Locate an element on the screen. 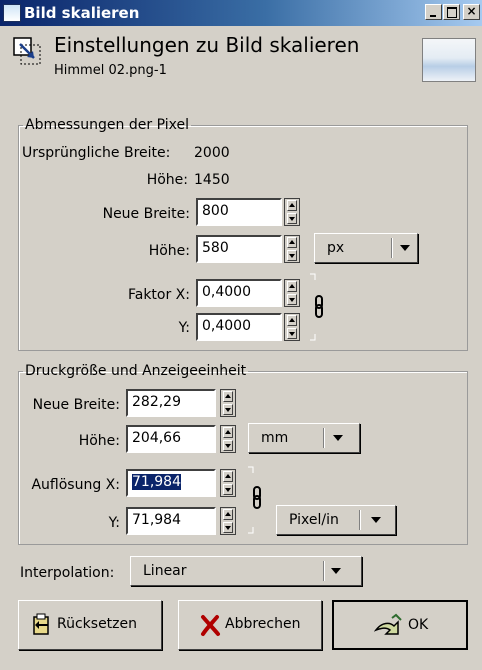 The width and height of the screenshot is (482, 670). print-height-spinner is located at coordinates (228, 439).